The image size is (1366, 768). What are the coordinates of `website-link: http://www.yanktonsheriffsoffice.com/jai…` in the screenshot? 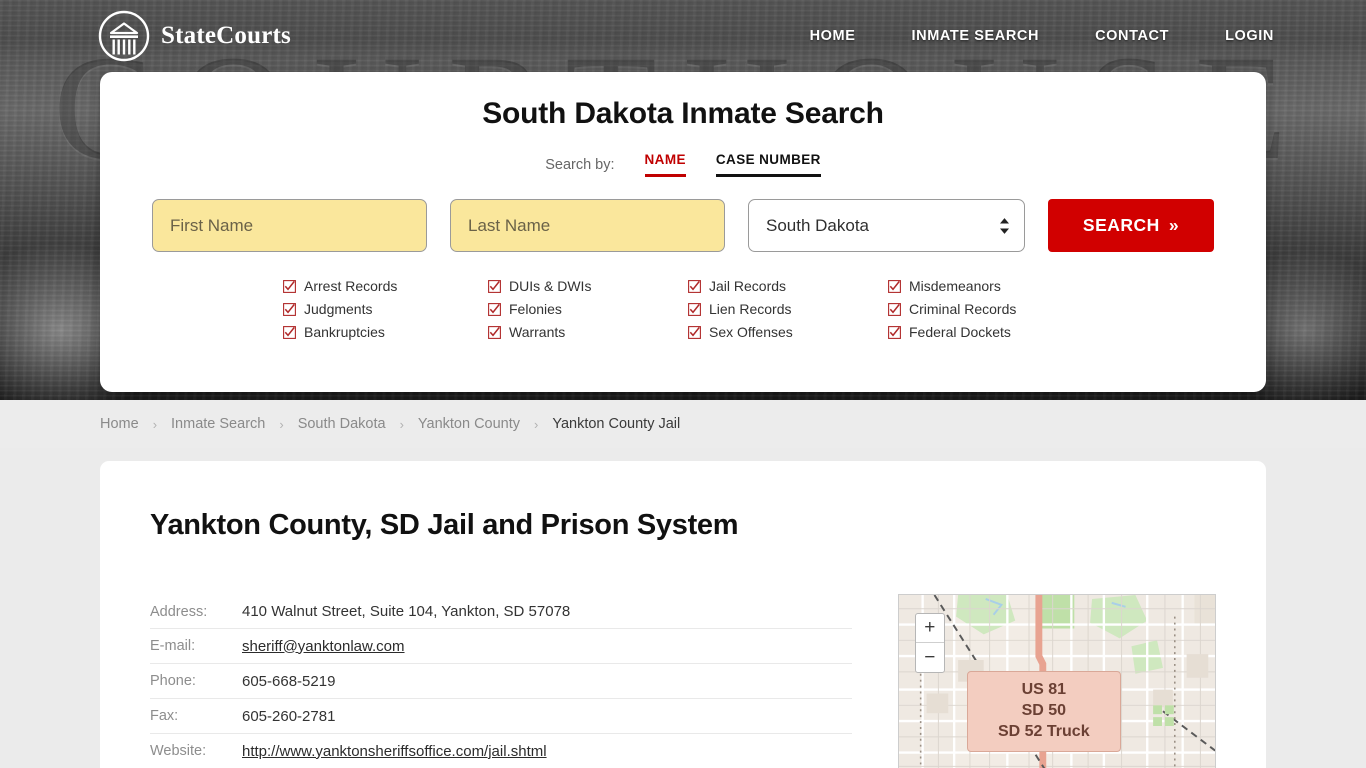 It's located at (394, 751).